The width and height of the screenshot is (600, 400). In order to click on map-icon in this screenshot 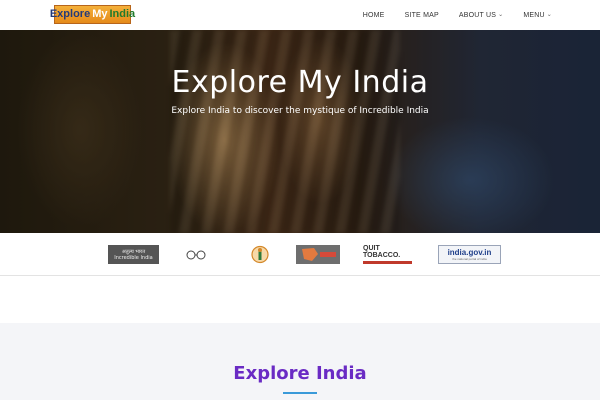, I will do `click(318, 254)`.